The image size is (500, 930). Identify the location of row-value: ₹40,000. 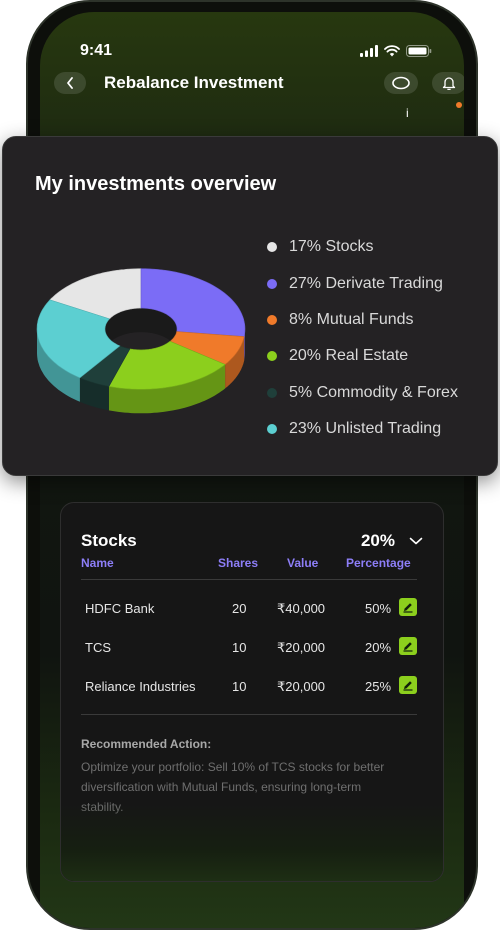
(301, 608).